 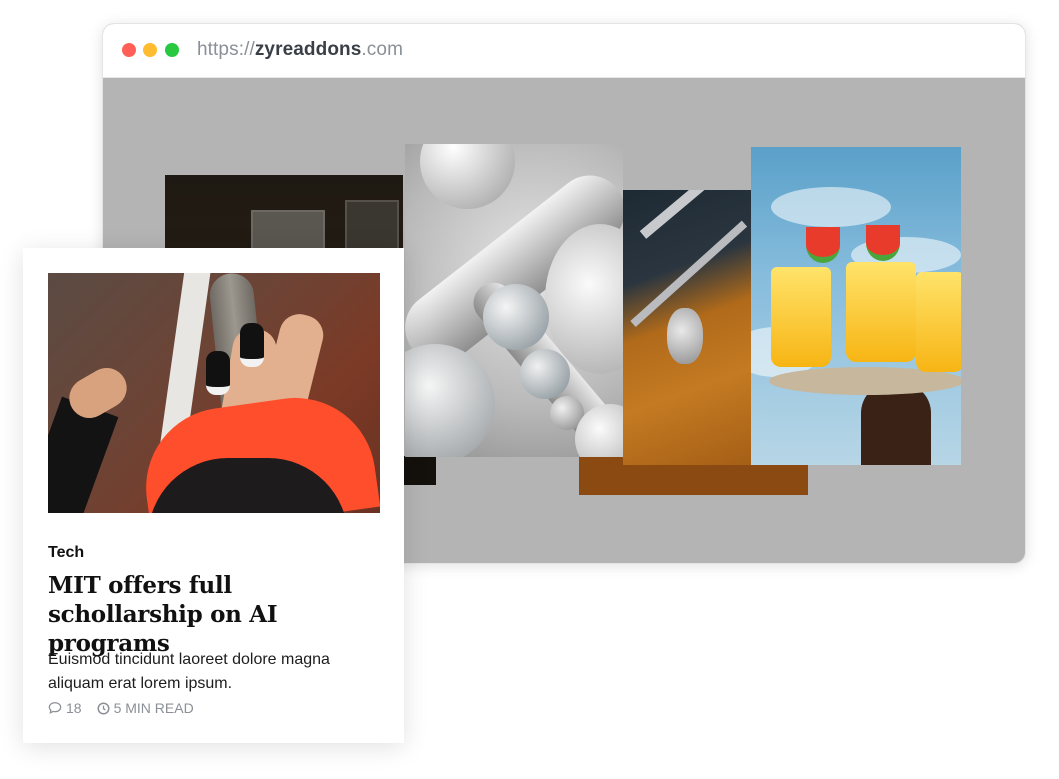 What do you see at coordinates (103, 708) in the screenshot?
I see `clock-icon` at bounding box center [103, 708].